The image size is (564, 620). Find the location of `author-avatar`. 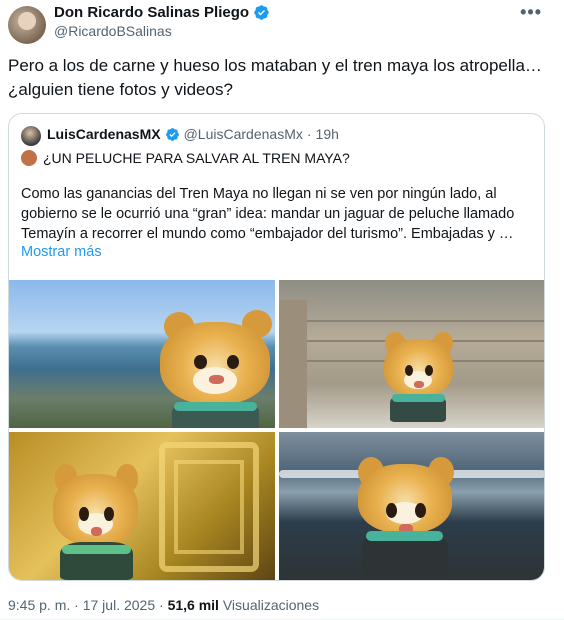

author-avatar is located at coordinates (27, 25).